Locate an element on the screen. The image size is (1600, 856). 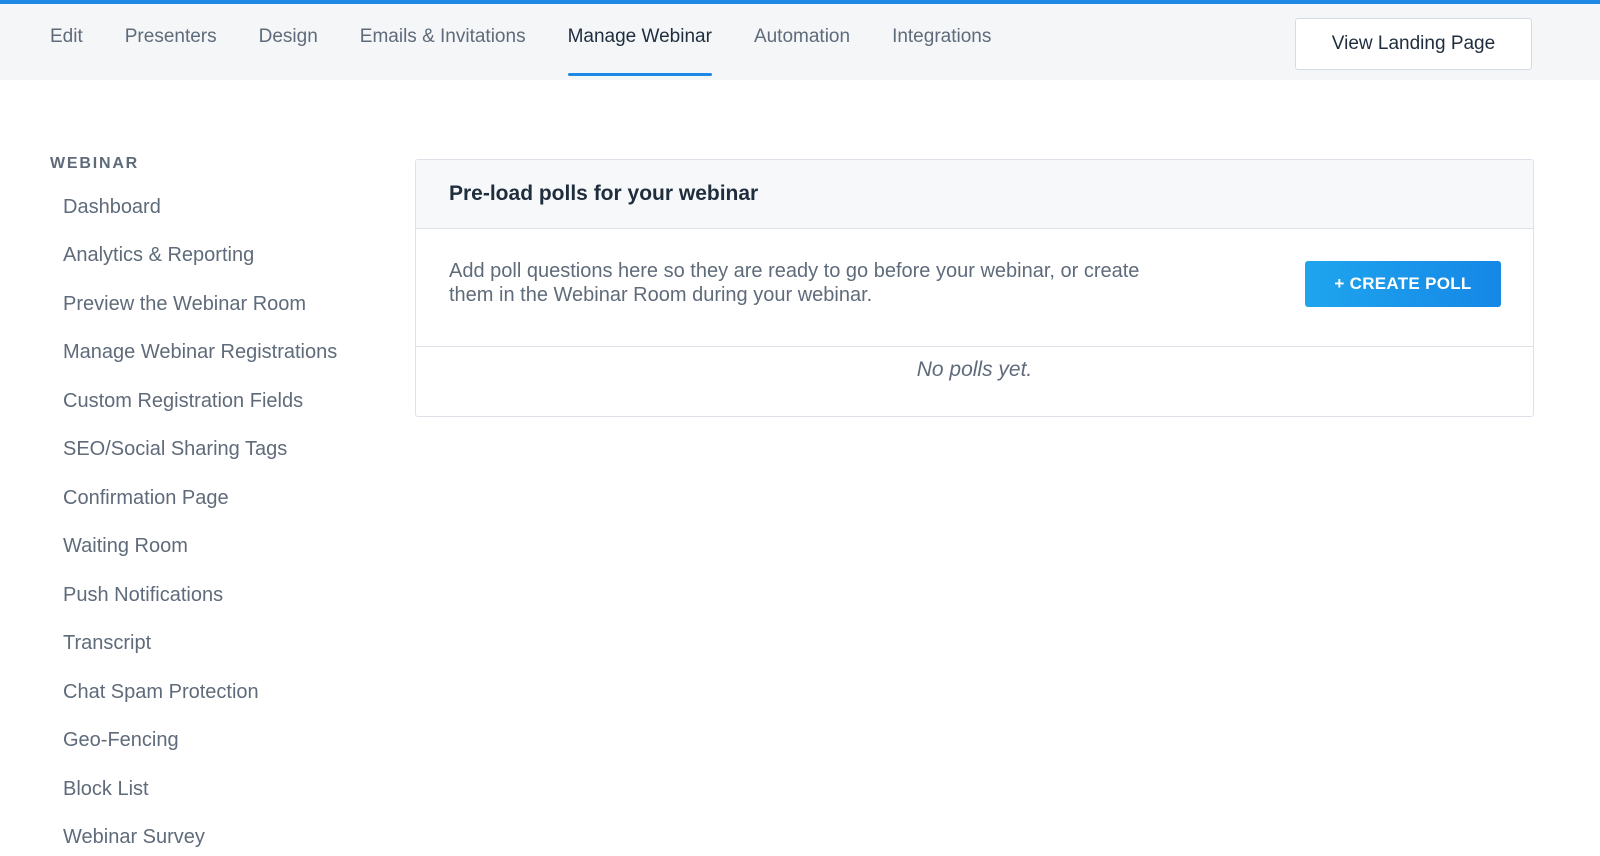
tab-emails-invitations: Emails & Invitations is located at coordinates (443, 40).